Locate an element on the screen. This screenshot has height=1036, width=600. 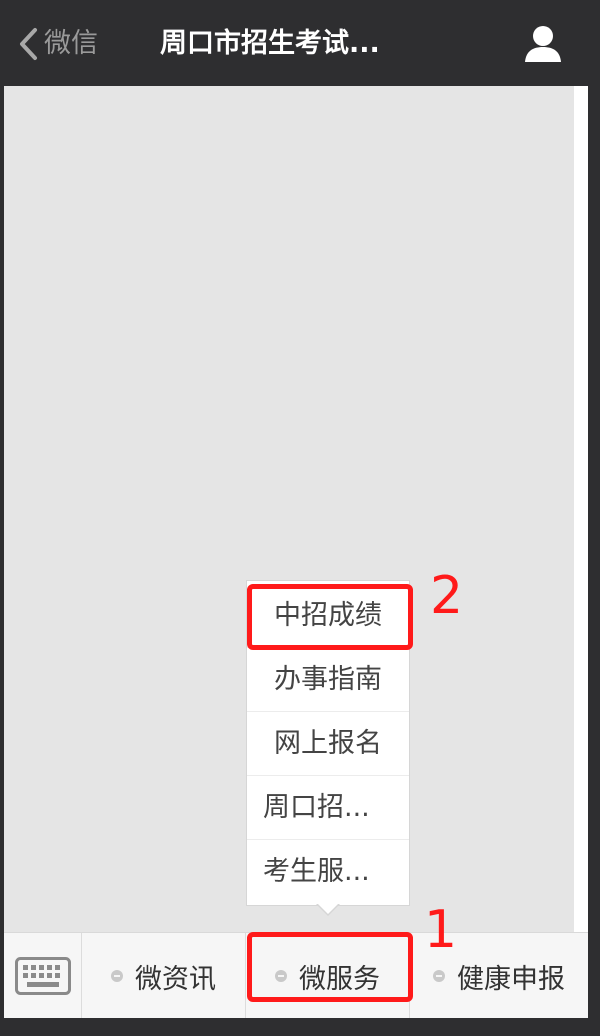
back-label: 微信 is located at coordinates (71, 43).